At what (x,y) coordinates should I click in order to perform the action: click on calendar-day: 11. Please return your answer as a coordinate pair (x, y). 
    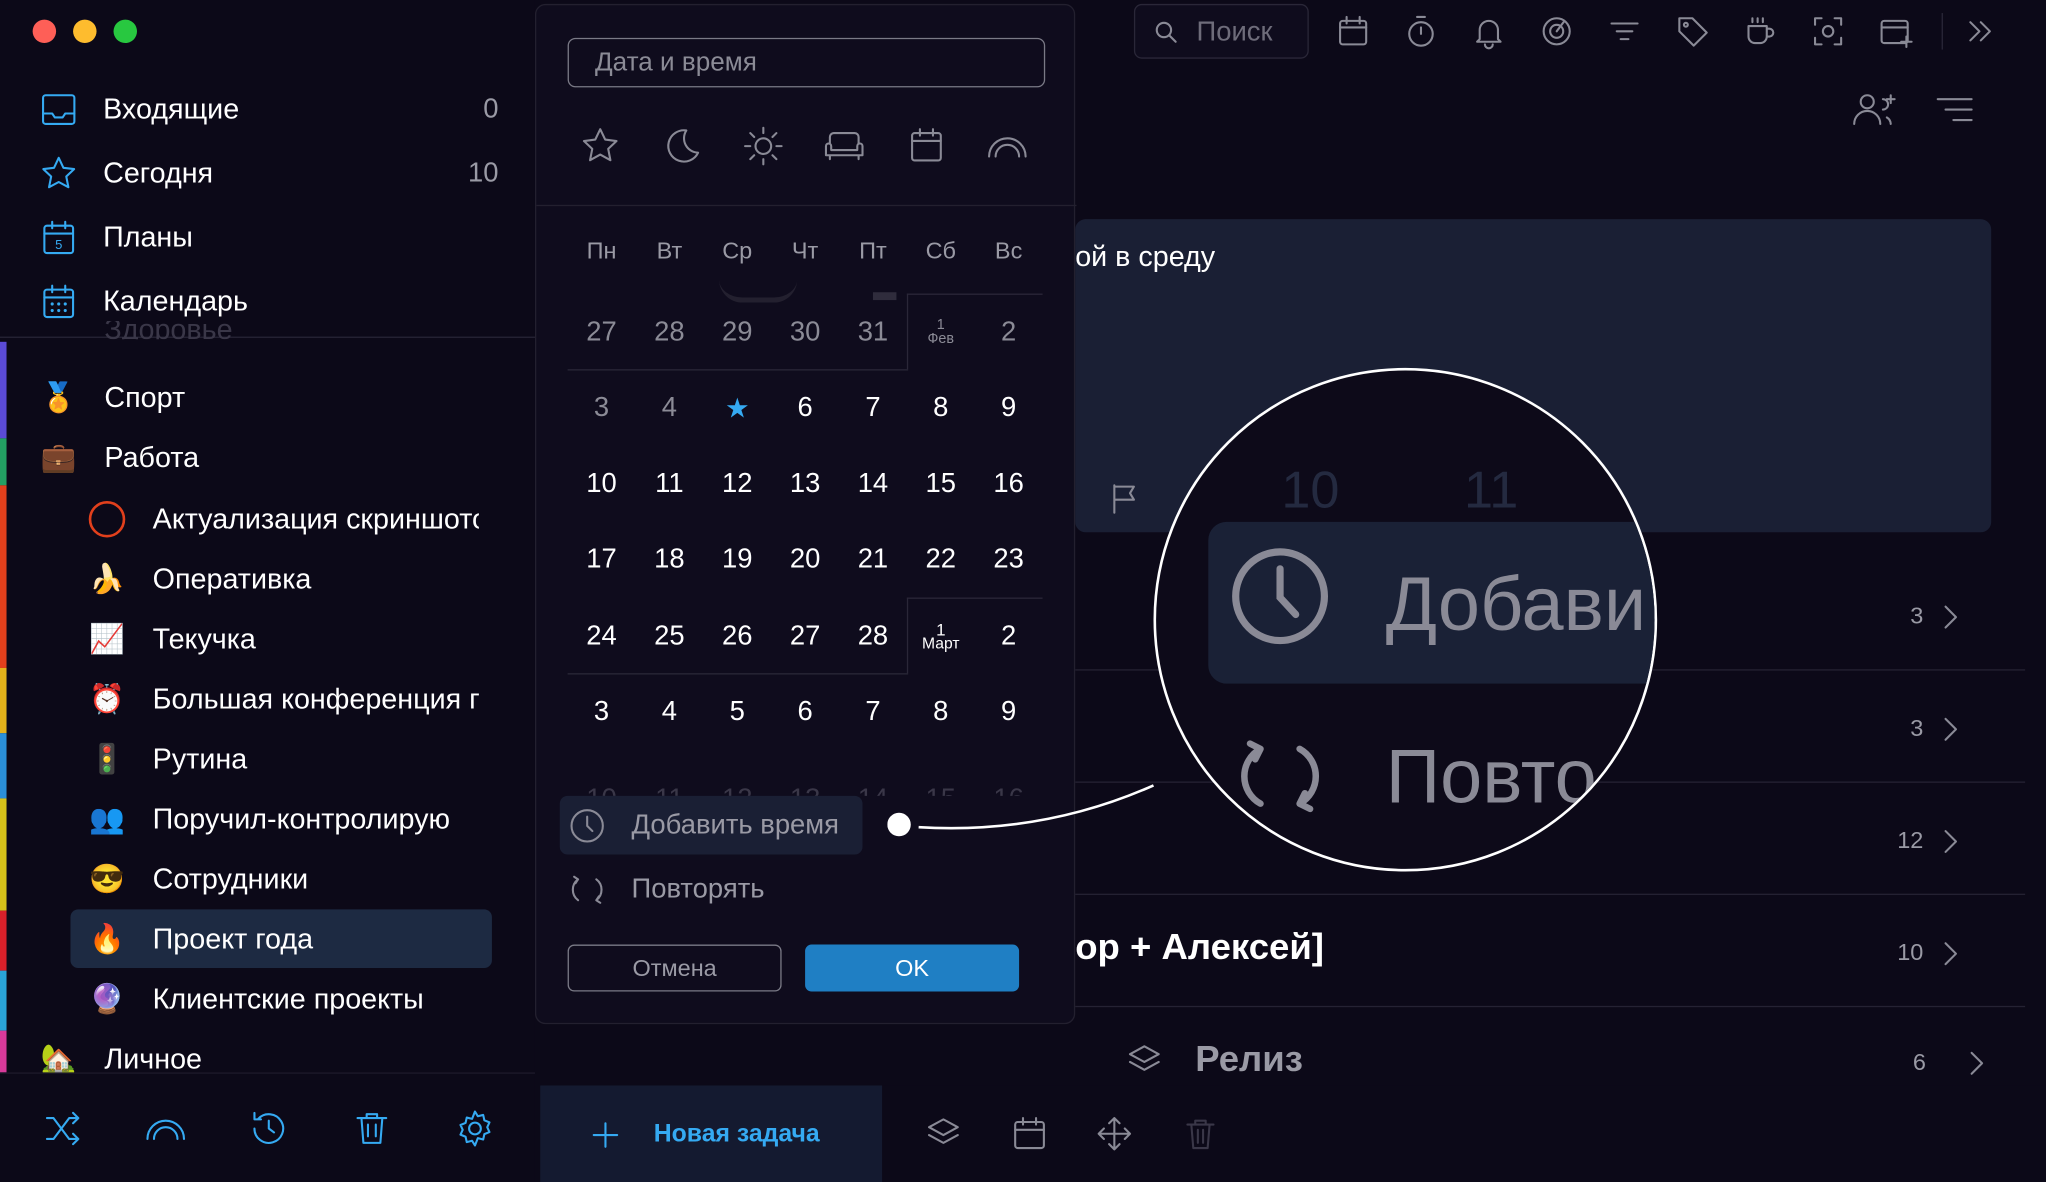
    Looking at the image, I should click on (669, 484).